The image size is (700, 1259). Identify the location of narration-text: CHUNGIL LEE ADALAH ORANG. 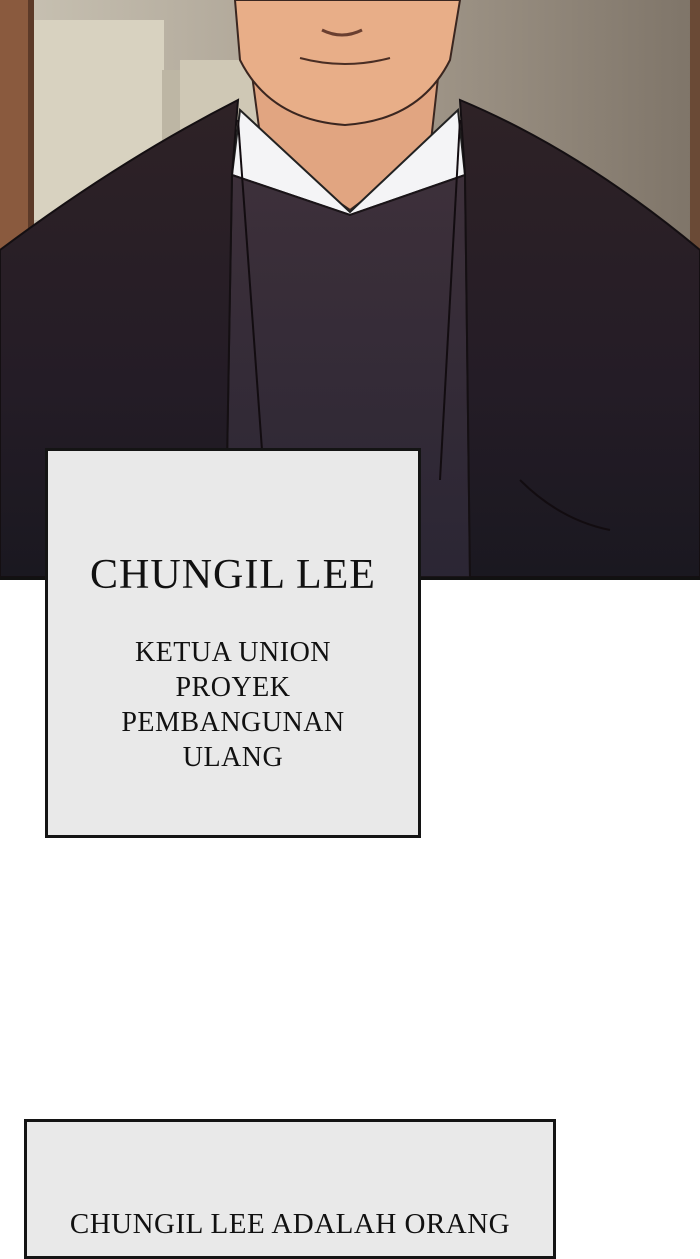
(290, 1224).